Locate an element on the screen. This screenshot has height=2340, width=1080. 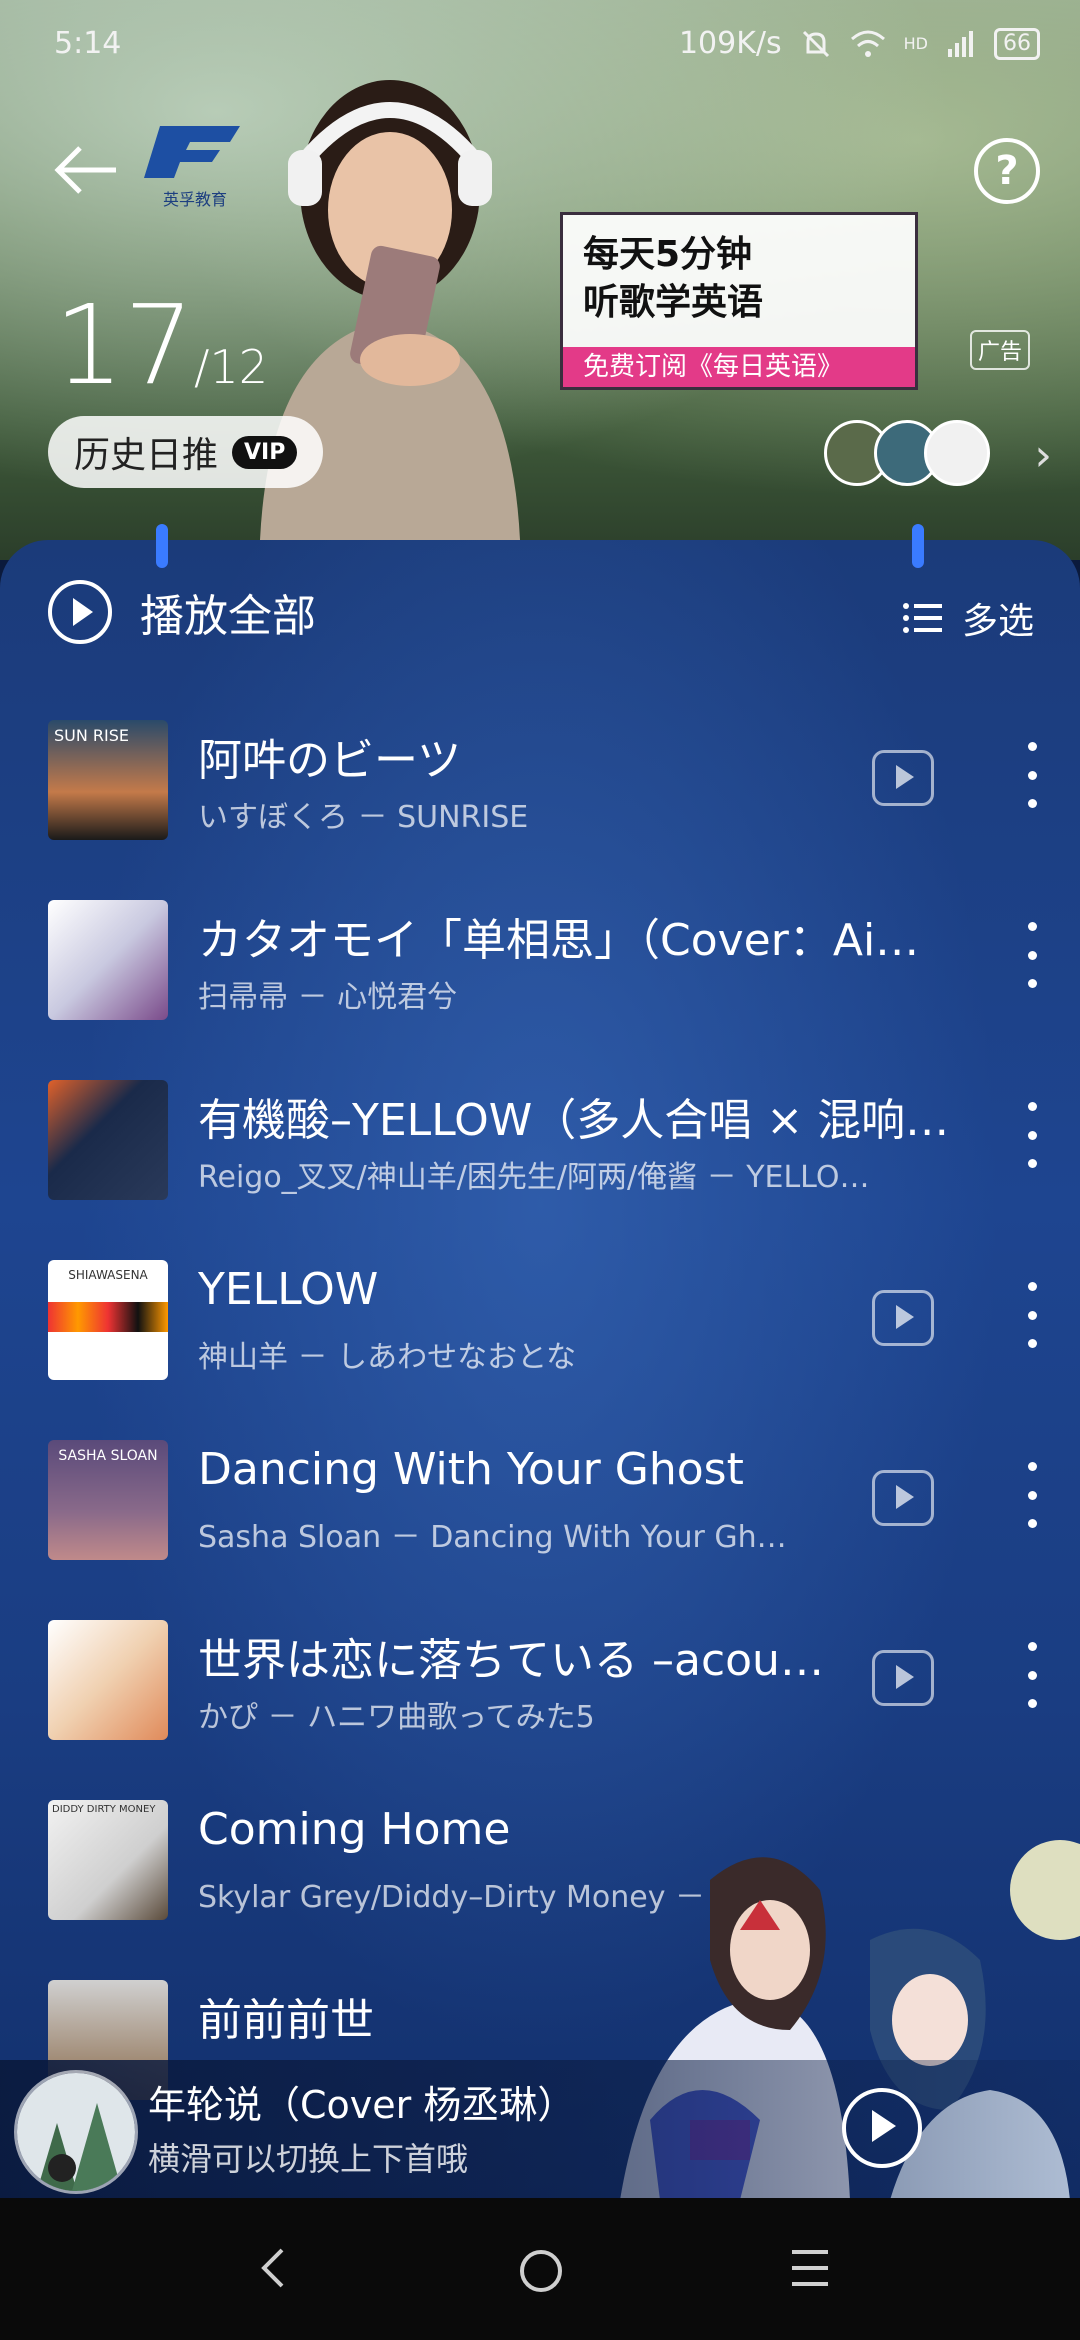
nav-back-icon is located at coordinates (273, 2268).